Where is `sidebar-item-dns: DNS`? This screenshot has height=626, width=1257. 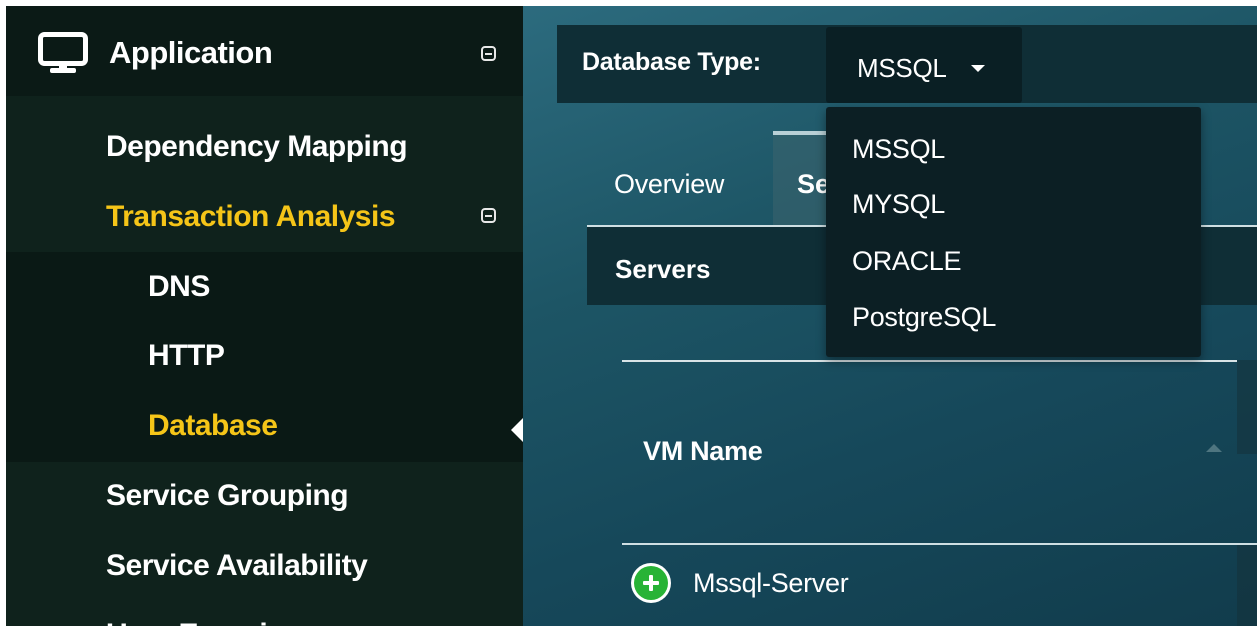
sidebar-item-dns: DNS is located at coordinates (179, 287).